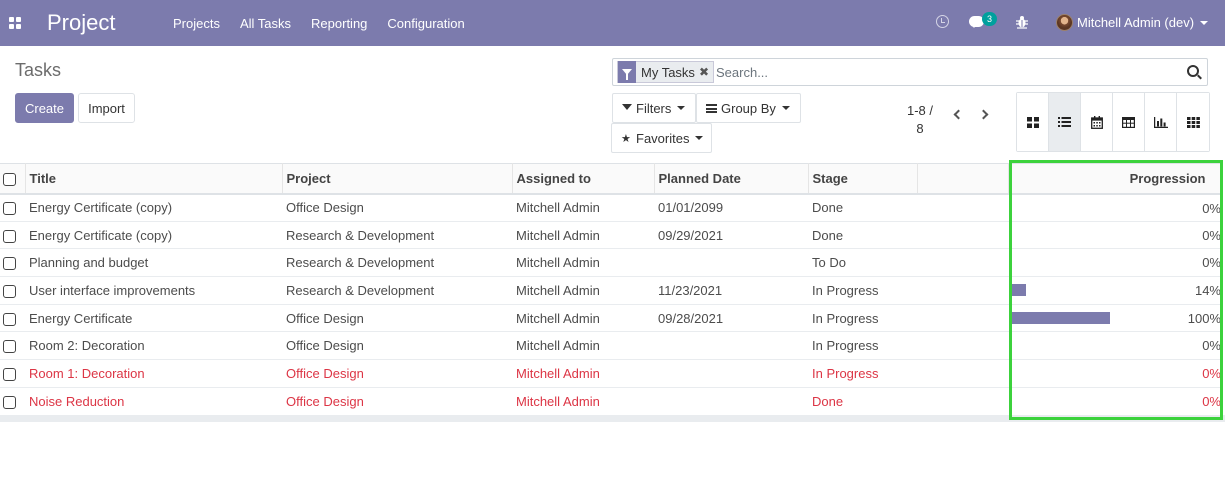 The width and height of the screenshot is (1225, 488). I want to click on cell-title: Noise Reduction, so click(153, 401).